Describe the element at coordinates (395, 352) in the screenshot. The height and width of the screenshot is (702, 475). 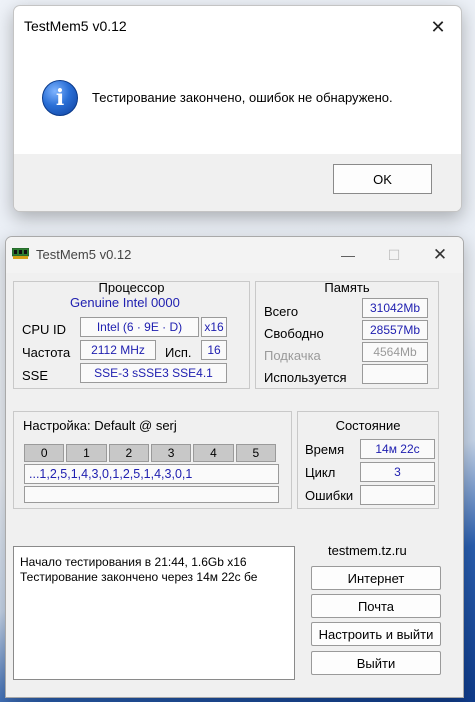
I see `swap-value: 4564Mb` at that location.